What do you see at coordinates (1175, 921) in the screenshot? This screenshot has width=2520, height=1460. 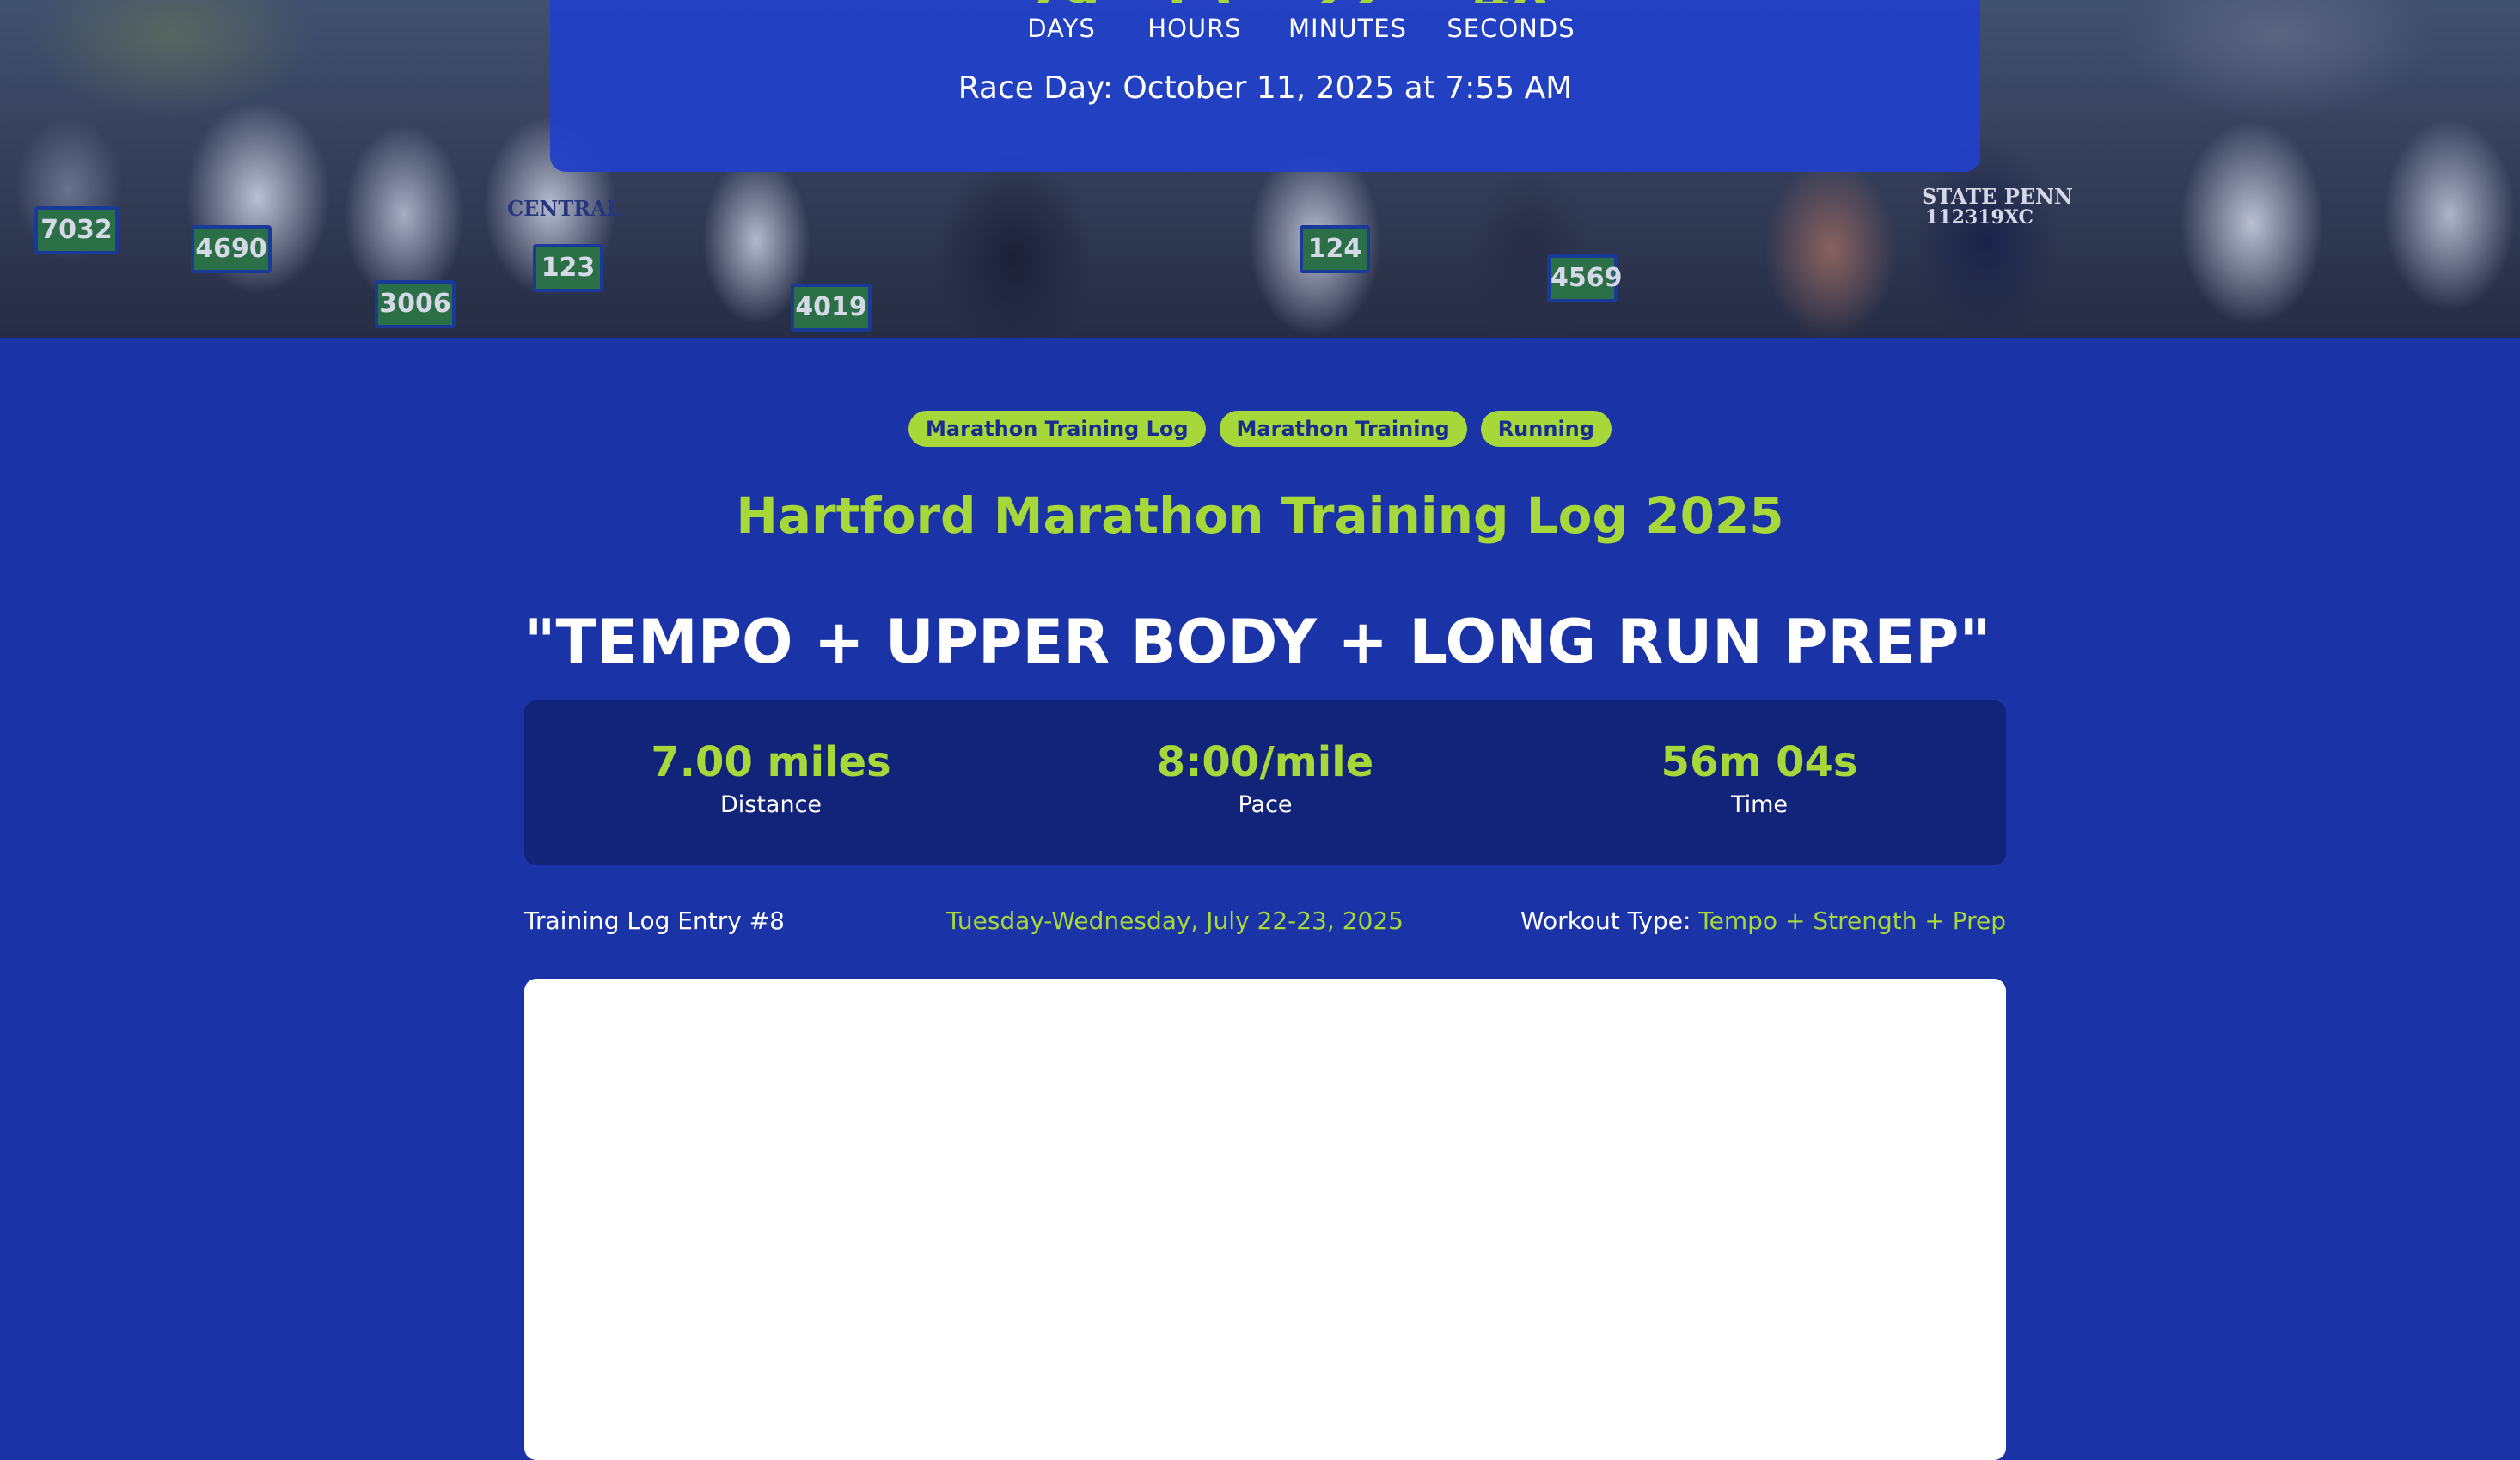 I see `entry-date: Tuesday-Wednesday, July 22-23, 2025` at bounding box center [1175, 921].